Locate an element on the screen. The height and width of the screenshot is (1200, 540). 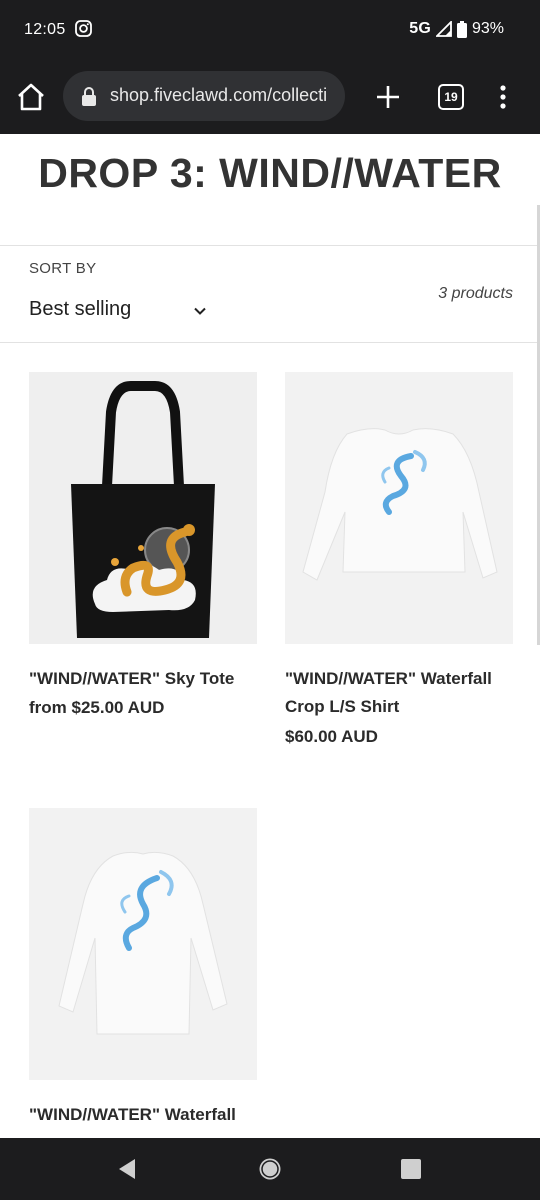
product-price: from $25.00 AUD is located at coordinates (97, 707).